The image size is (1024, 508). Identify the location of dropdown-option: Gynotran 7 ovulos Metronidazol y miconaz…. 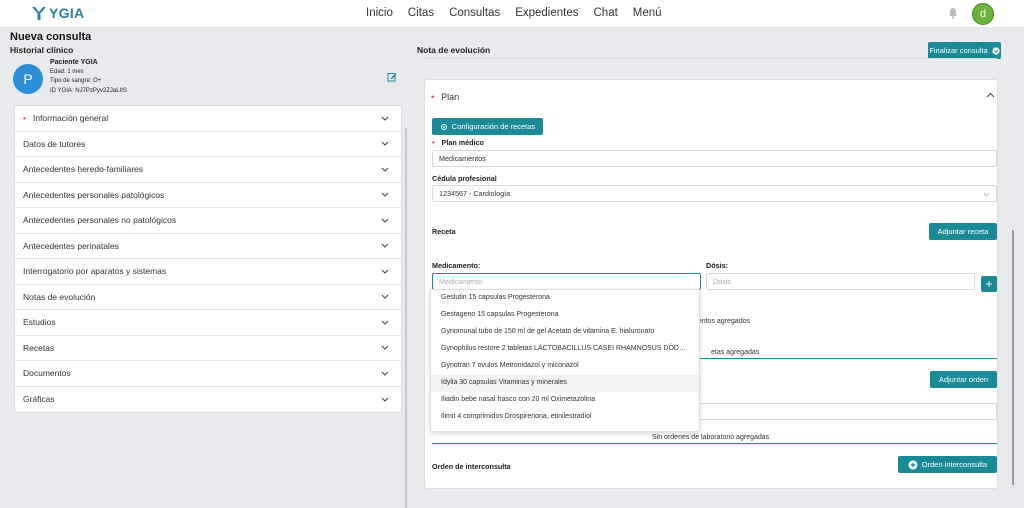
(565, 366).